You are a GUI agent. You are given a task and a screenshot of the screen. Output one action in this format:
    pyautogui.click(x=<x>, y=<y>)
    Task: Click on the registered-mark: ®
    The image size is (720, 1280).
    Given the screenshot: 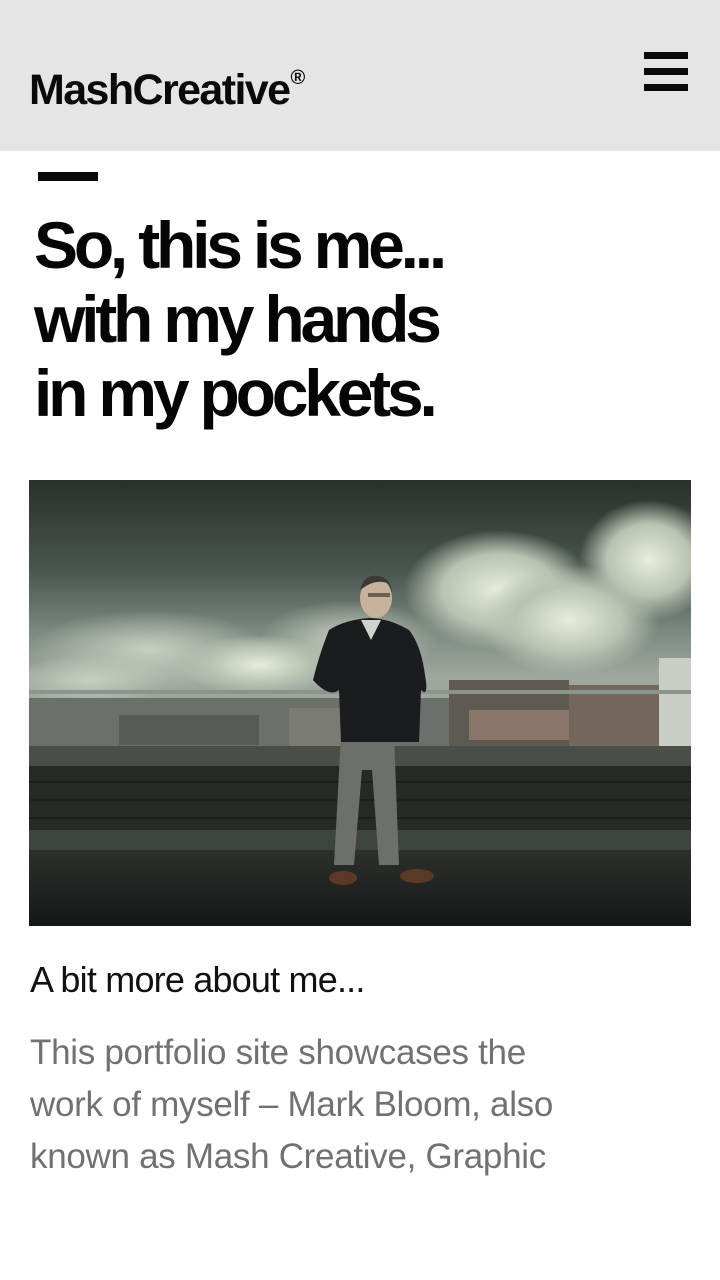 What is the action you would take?
    pyautogui.click(x=298, y=78)
    